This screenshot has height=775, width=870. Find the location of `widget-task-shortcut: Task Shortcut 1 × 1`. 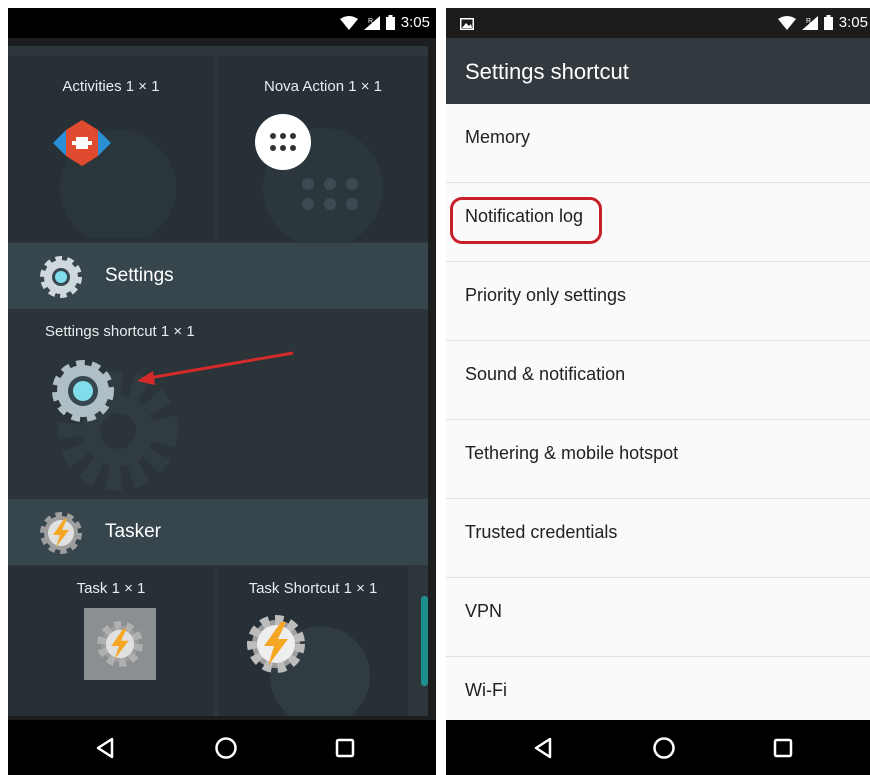

widget-task-shortcut: Task Shortcut 1 × 1 is located at coordinates (313, 641).